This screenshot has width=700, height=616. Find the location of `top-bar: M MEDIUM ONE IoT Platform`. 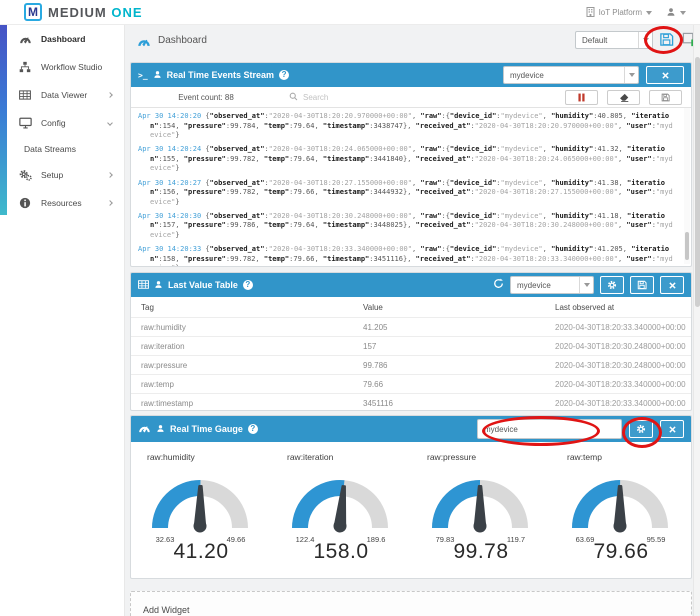

top-bar: M MEDIUM ONE IoT Platform is located at coordinates (350, 12).